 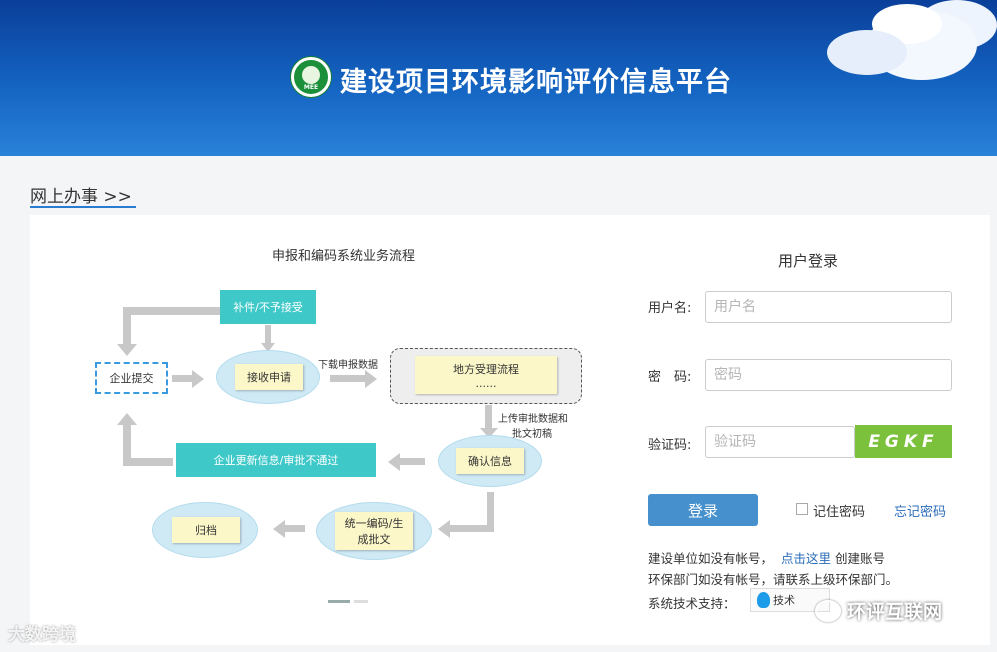 What do you see at coordinates (361, 601) in the screenshot?
I see `carousel-dot` at bounding box center [361, 601].